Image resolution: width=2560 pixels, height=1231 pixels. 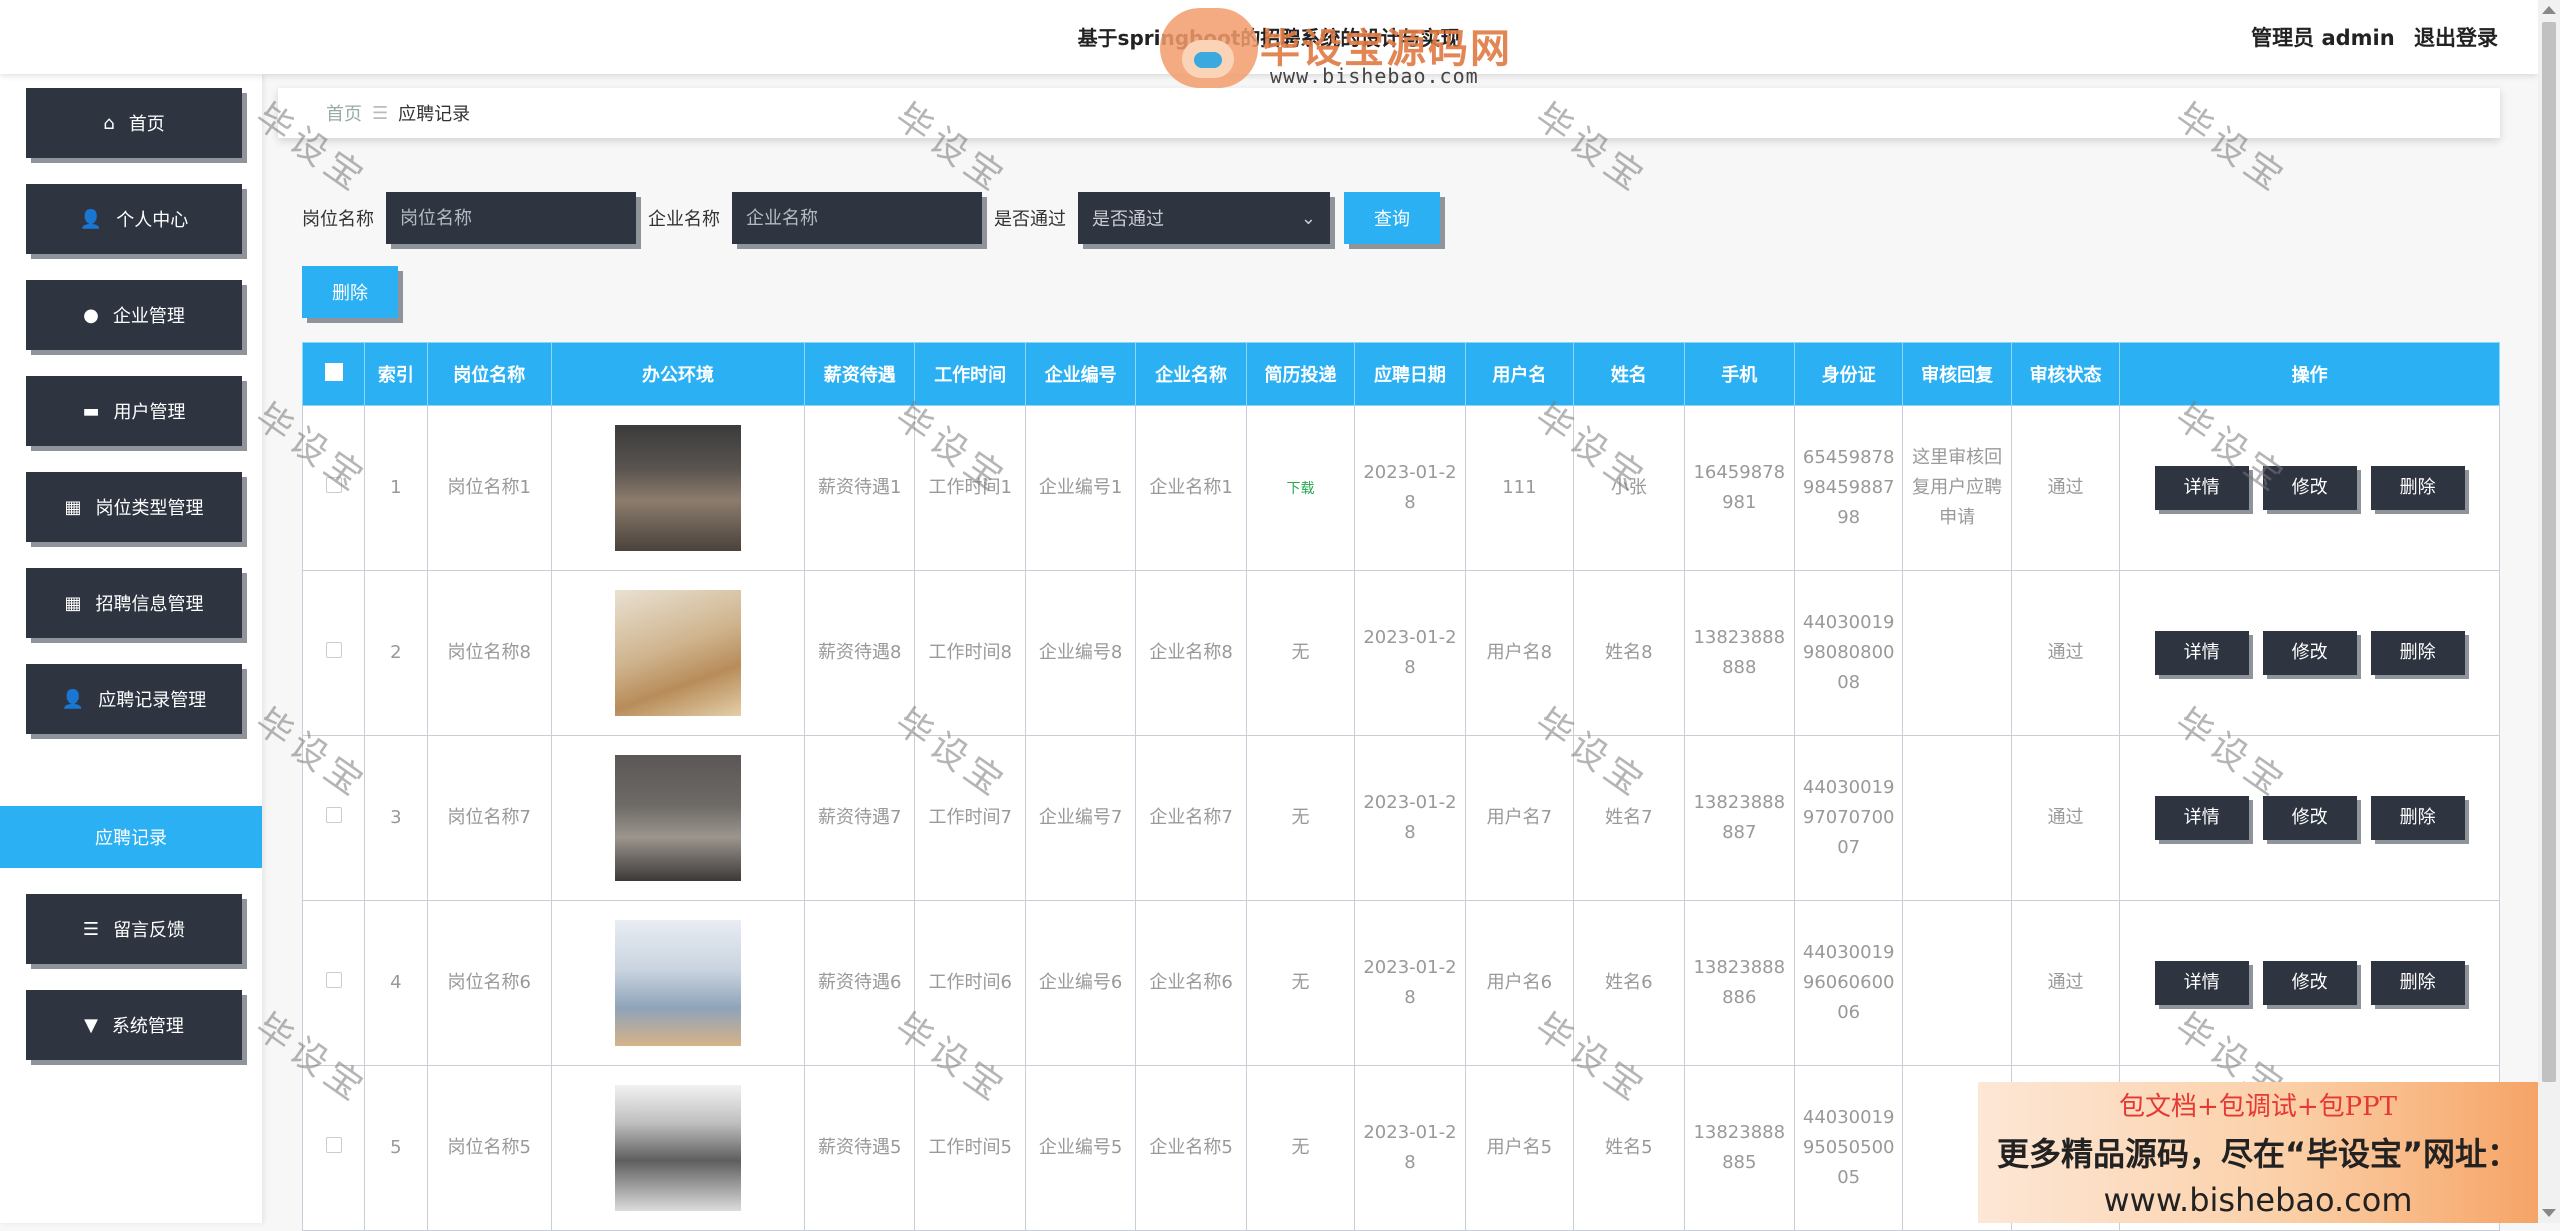 I want to click on cell-company-no: 企业编号1, so click(x=1080, y=488).